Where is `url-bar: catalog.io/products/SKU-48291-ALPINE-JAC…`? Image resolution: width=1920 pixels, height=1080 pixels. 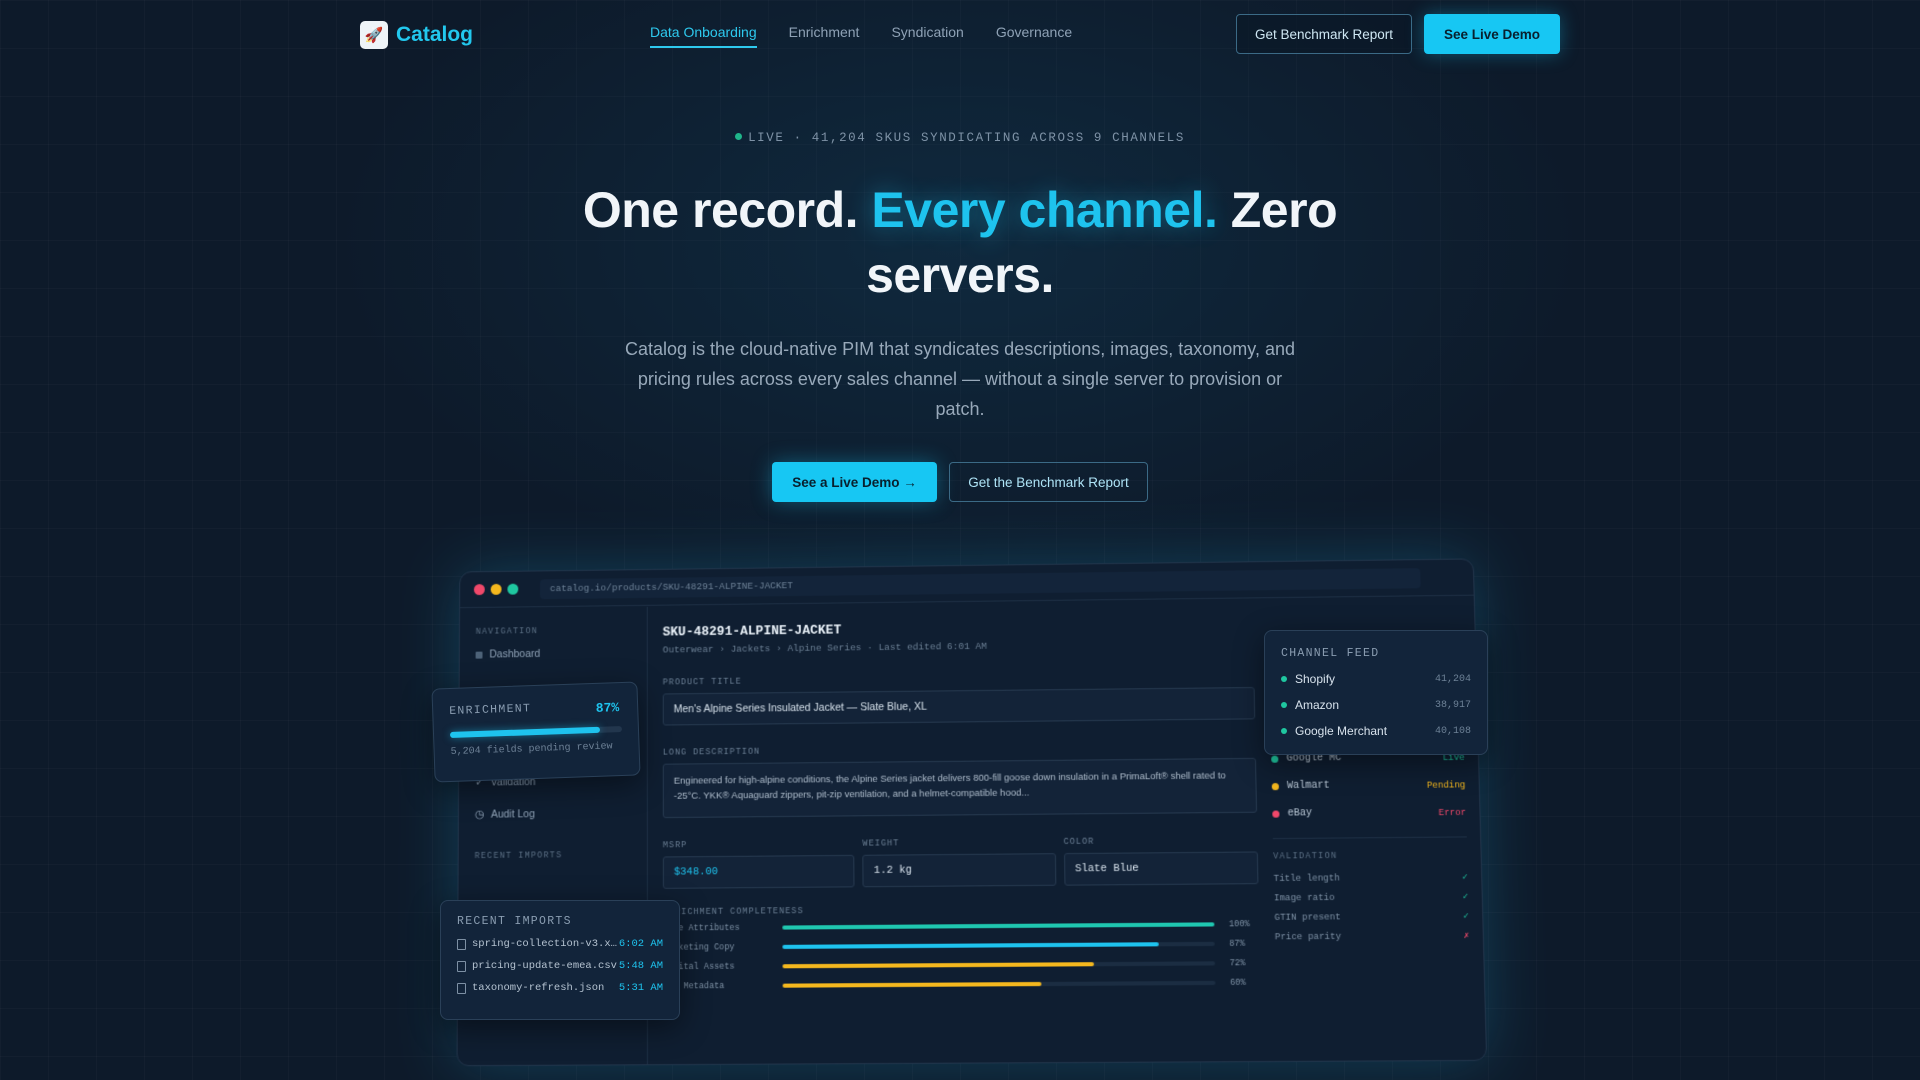
url-bar: catalog.io/products/SKU-48291-ALPINE-JAC… is located at coordinates (980, 583).